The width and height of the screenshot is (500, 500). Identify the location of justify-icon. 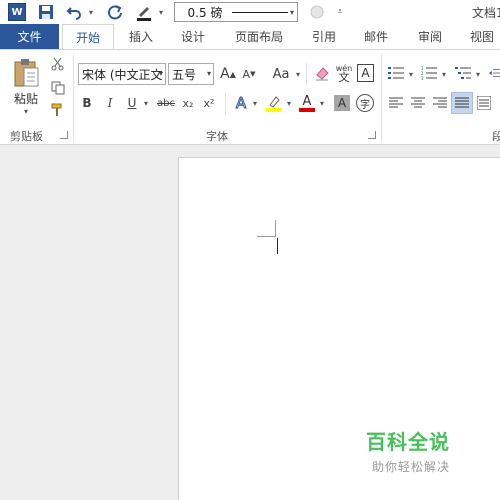
(462, 103).